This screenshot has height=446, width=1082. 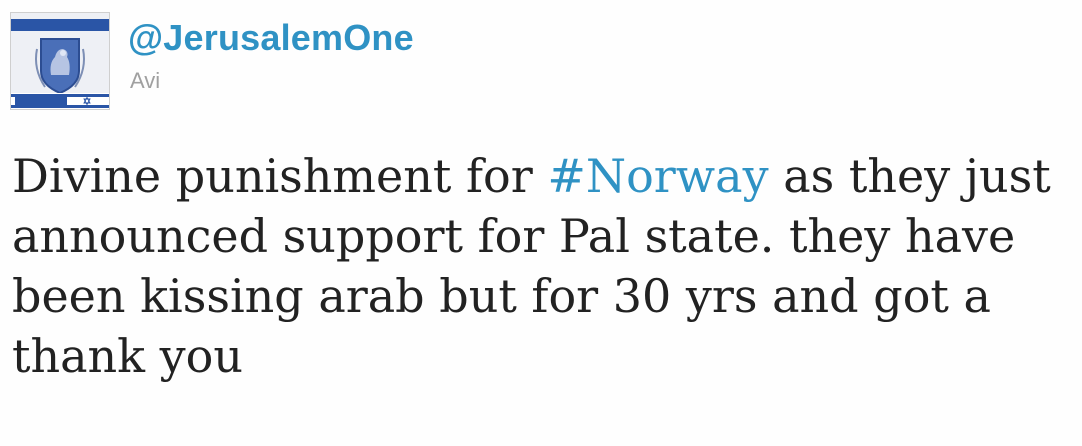 I want to click on jerusalem-emblem-icon, so click(x=60, y=61).